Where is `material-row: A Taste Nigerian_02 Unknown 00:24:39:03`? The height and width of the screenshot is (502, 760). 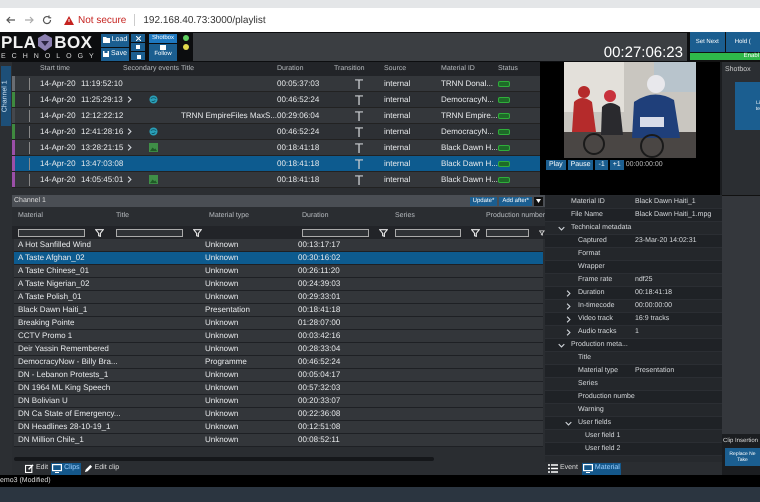
material-row: A Taste Nigerian_02 Unknown 00:24:39:03 is located at coordinates (278, 284).